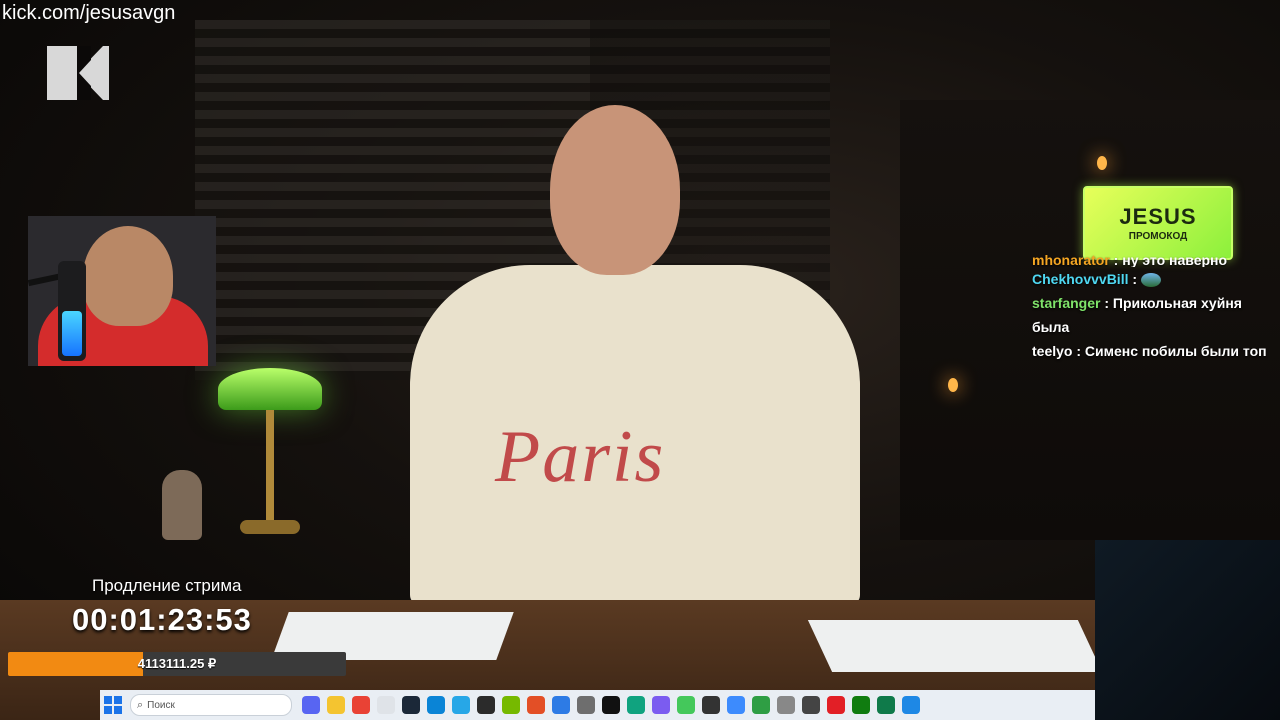 Image resolution: width=1280 pixels, height=720 pixels. What do you see at coordinates (161, 705) in the screenshot?
I see `search-placeholder: Поиск` at bounding box center [161, 705].